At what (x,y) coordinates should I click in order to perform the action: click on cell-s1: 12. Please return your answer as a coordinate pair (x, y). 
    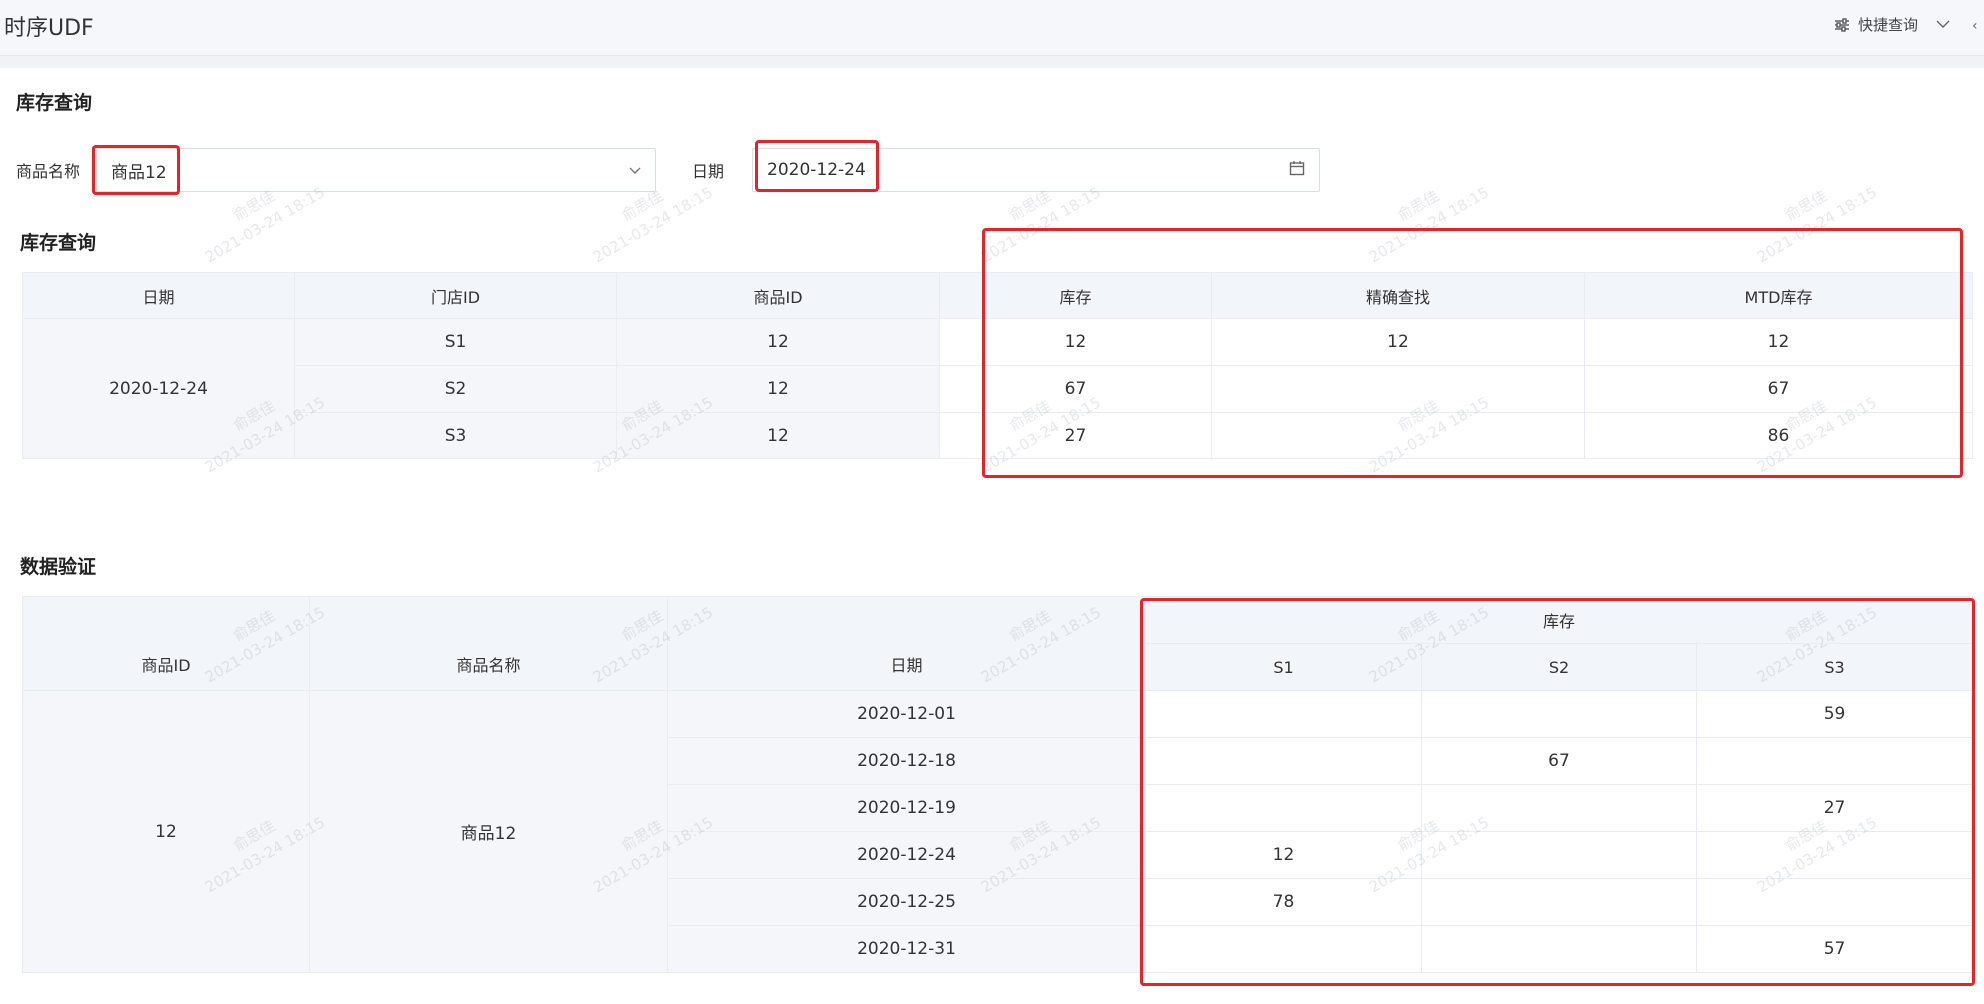
    Looking at the image, I should click on (1283, 855).